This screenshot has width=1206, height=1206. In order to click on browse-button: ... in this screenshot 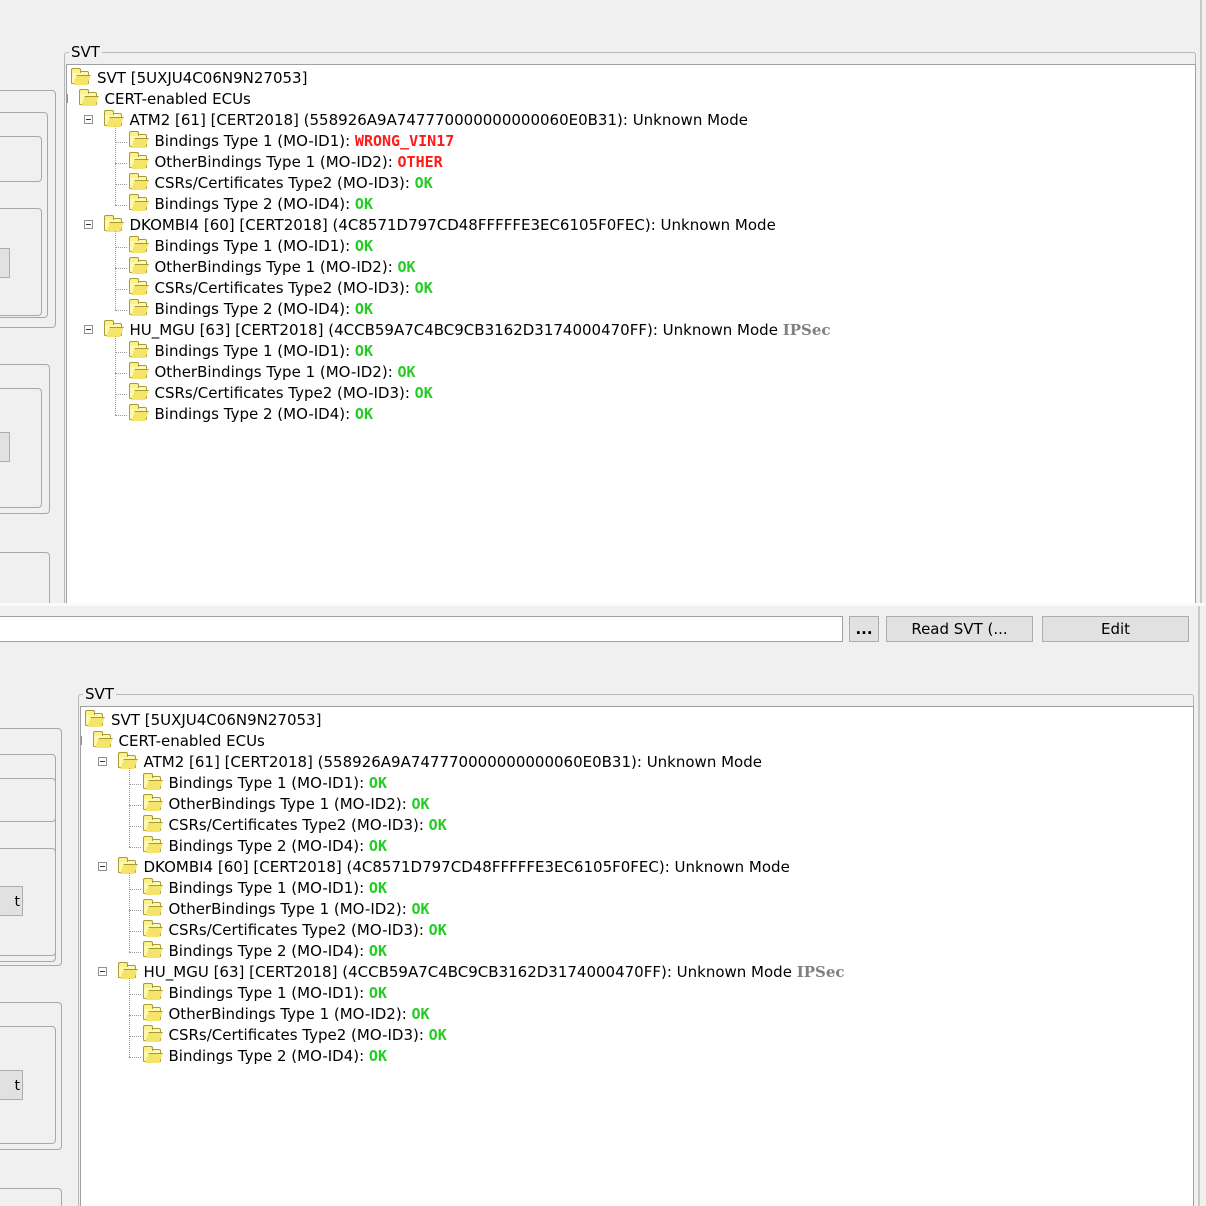, I will do `click(864, 629)`.